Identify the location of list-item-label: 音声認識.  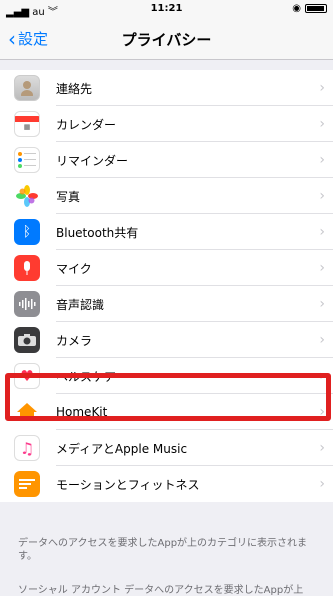
(80, 304).